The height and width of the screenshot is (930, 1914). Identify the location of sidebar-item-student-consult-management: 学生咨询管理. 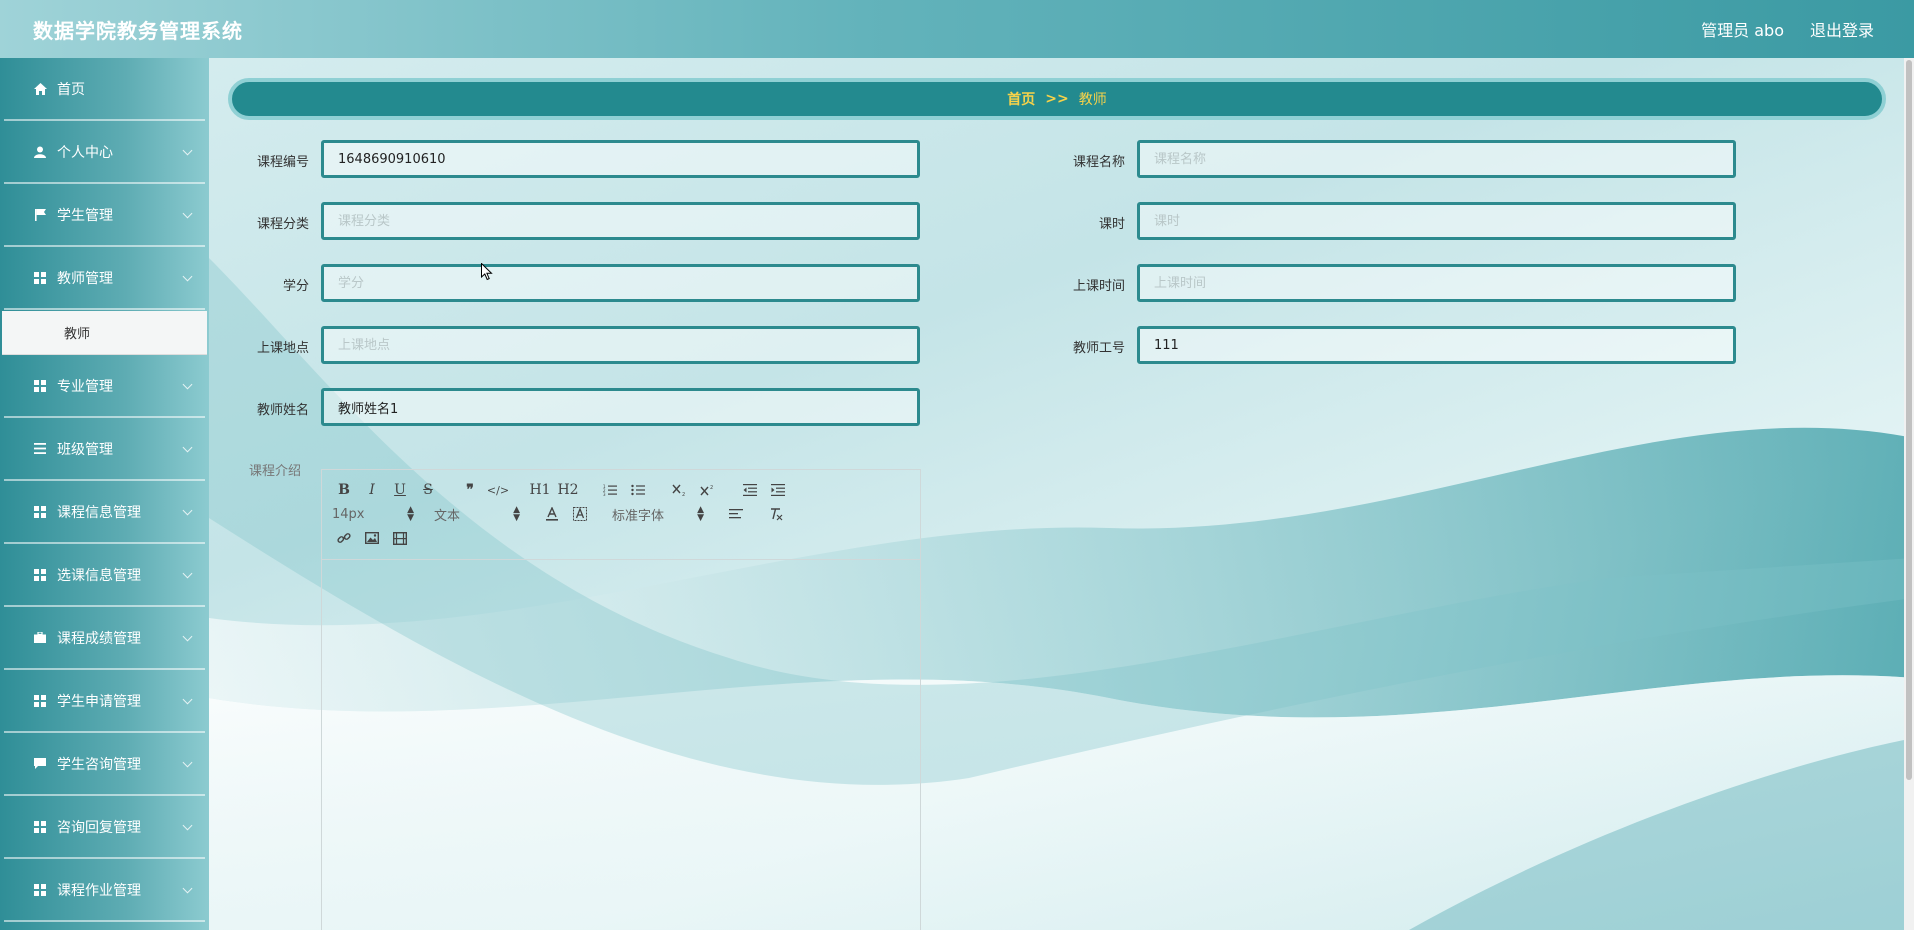
(104, 764).